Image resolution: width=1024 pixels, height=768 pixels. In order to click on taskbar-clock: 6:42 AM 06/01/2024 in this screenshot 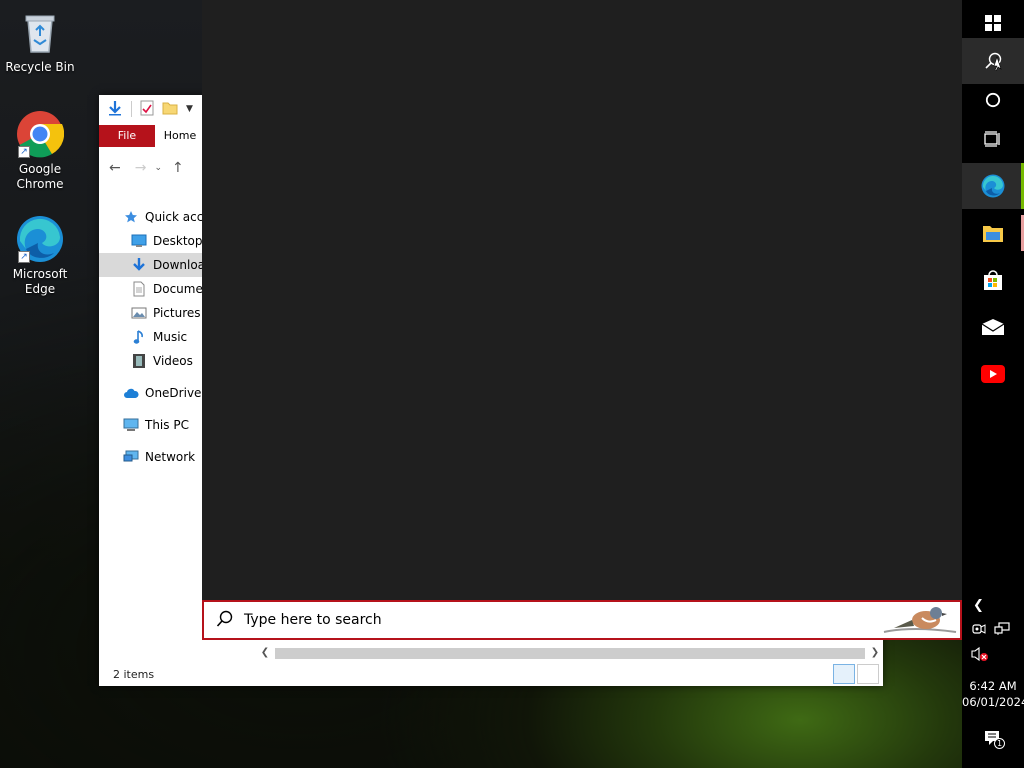, I will do `click(993, 694)`.